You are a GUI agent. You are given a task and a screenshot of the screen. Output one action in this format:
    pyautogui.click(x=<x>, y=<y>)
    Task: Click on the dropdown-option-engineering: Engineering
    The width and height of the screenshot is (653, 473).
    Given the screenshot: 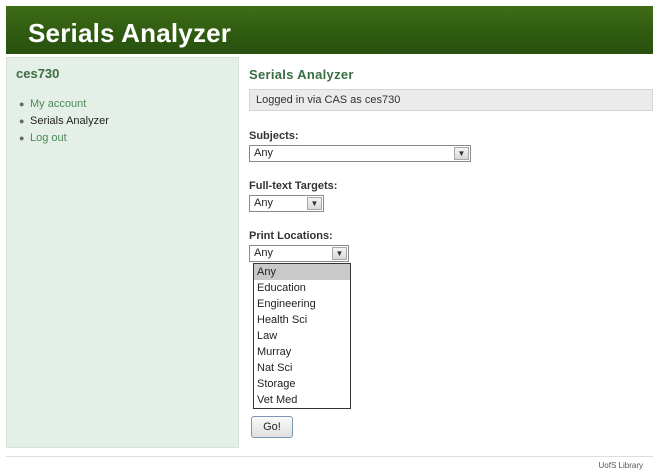 What is the action you would take?
    pyautogui.click(x=302, y=304)
    